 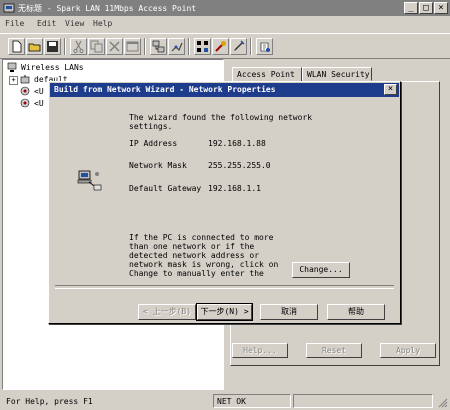 I want to click on status-bar: For Help, press F1 NET OK, so click(x=225, y=401).